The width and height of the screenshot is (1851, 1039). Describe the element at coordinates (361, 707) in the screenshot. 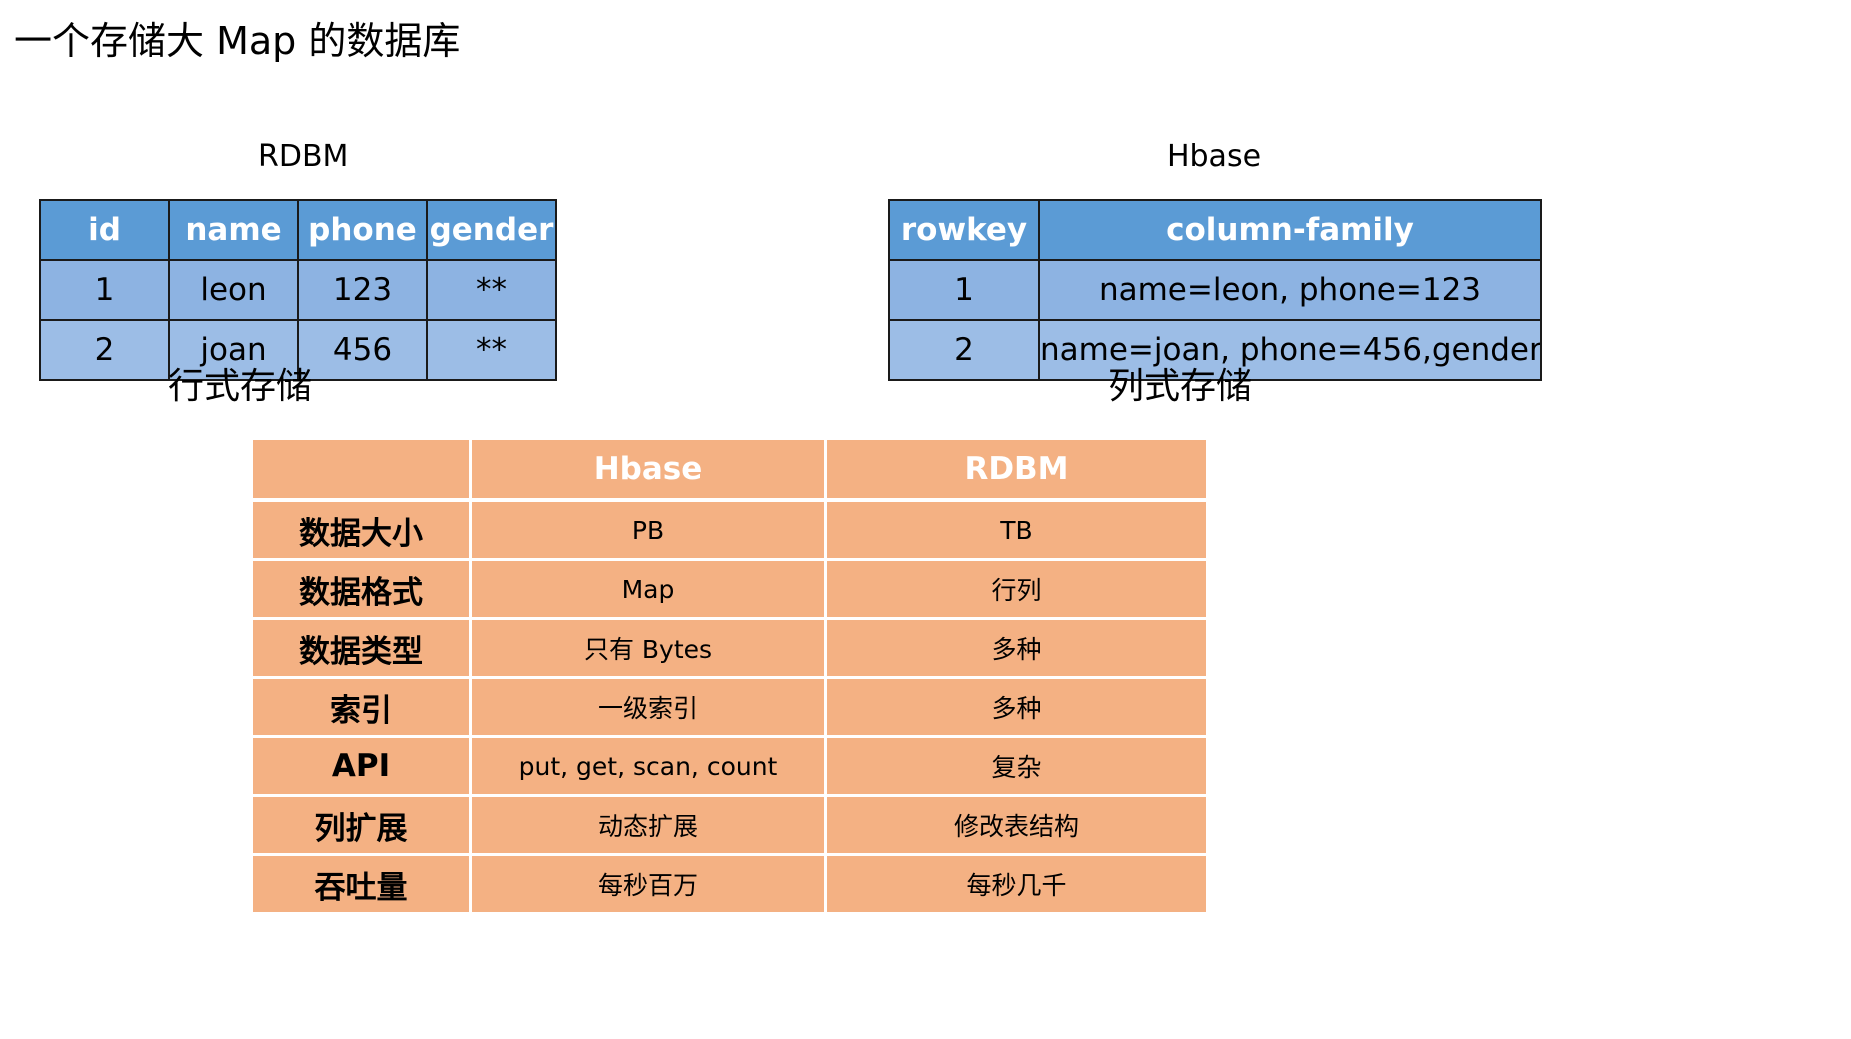

I see `row-label: 索引` at that location.